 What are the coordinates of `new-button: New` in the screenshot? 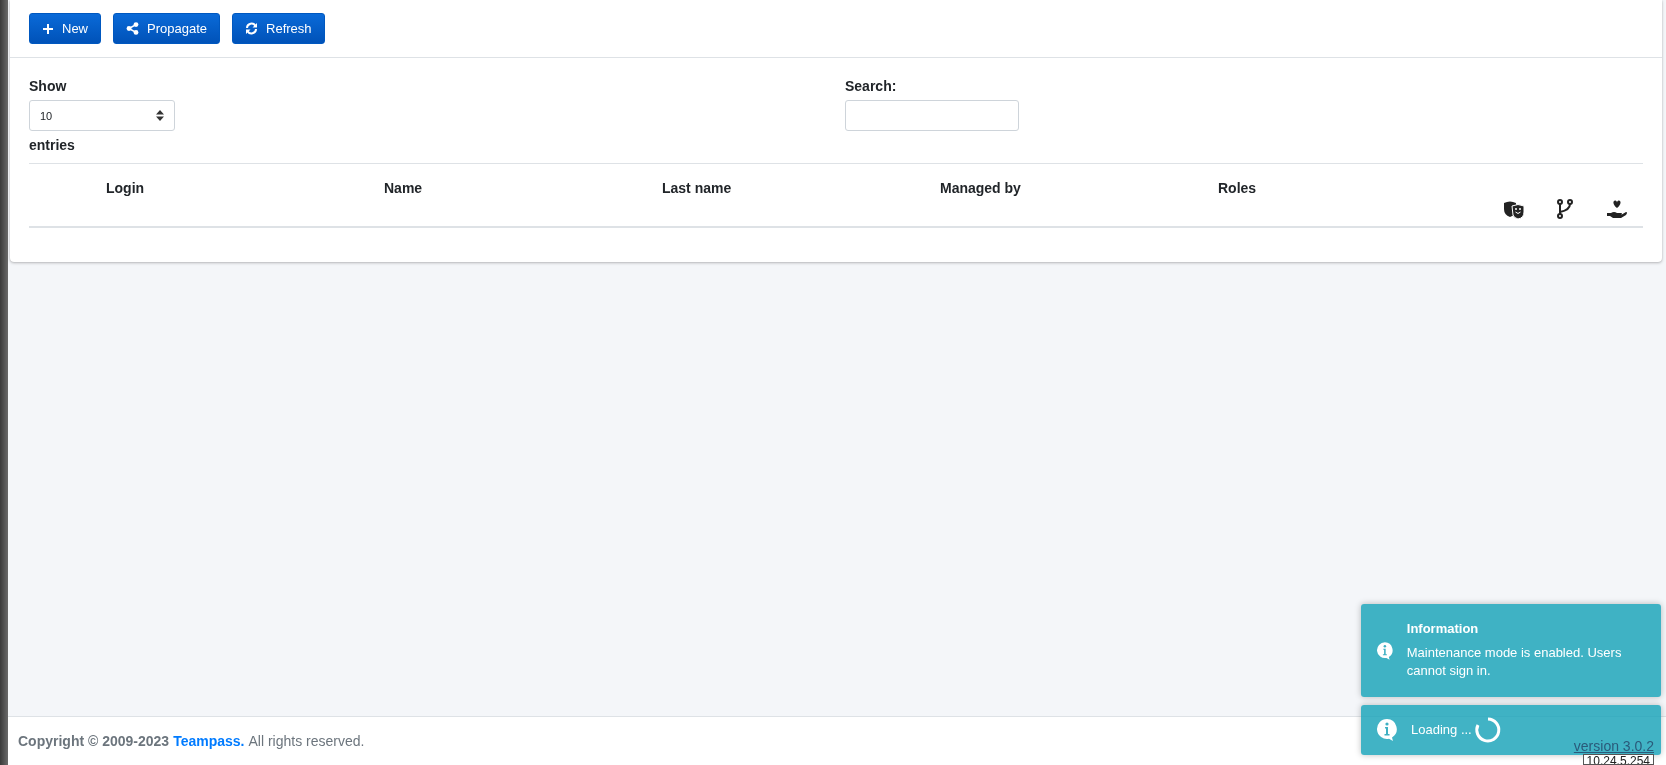 It's located at (65, 28).